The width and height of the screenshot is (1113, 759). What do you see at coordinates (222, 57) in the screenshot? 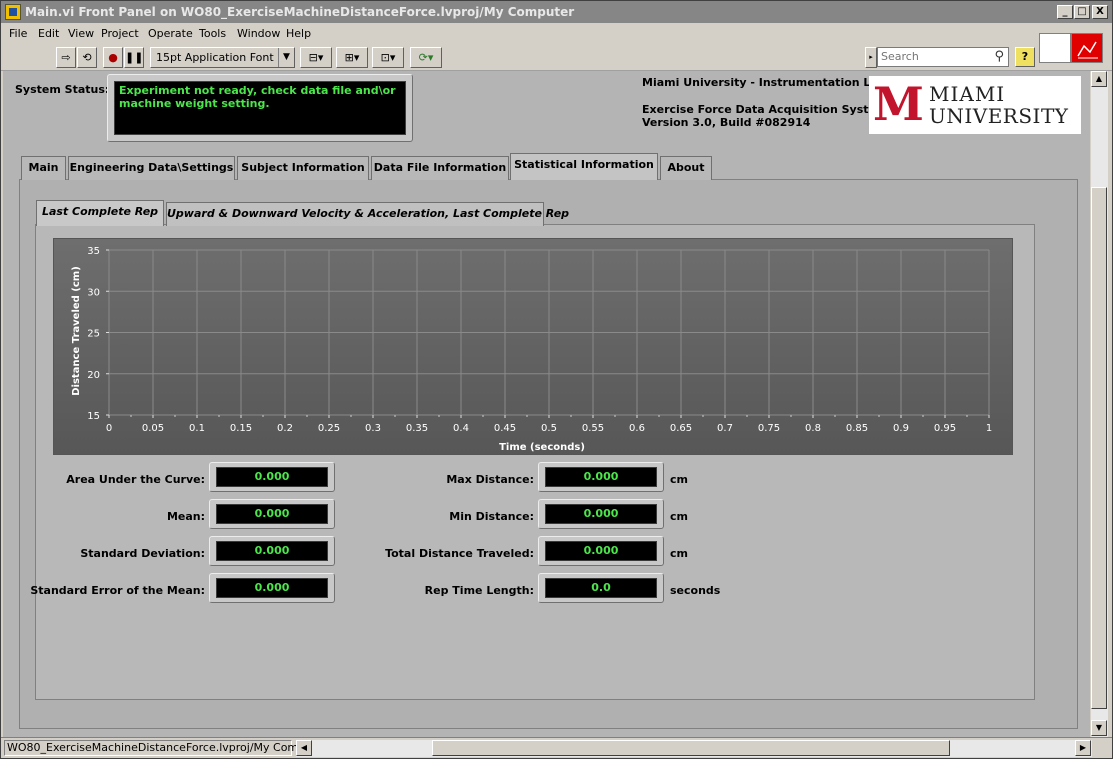
I see `font-selector: 15pt Application Font ▼` at bounding box center [222, 57].